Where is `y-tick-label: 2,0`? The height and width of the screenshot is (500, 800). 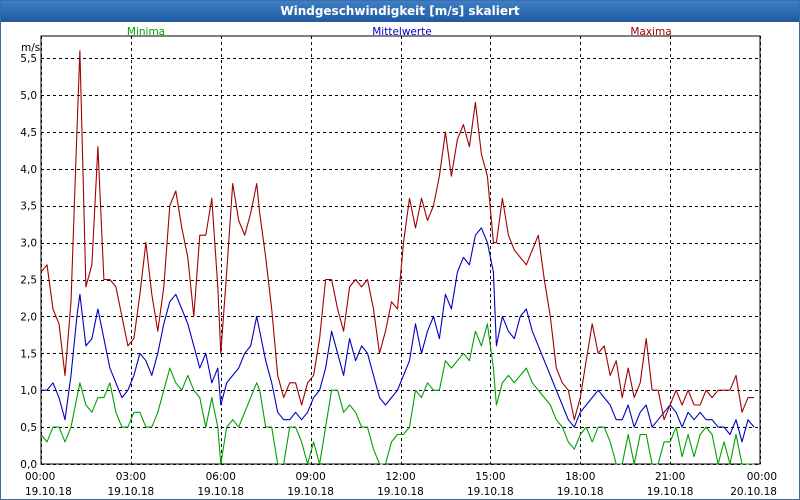 y-tick-label: 2,0 is located at coordinates (28, 317).